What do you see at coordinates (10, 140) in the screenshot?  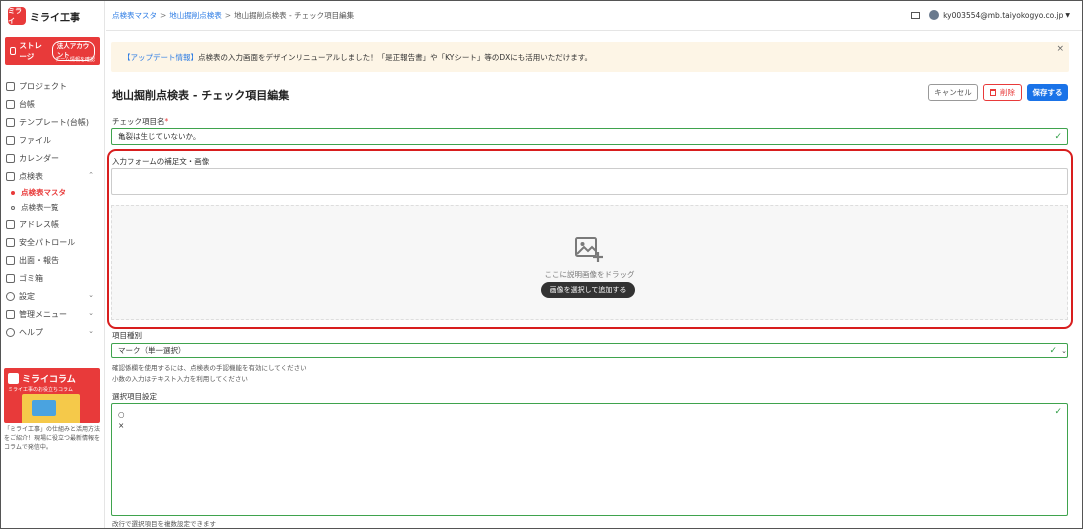 I see `file-icon` at bounding box center [10, 140].